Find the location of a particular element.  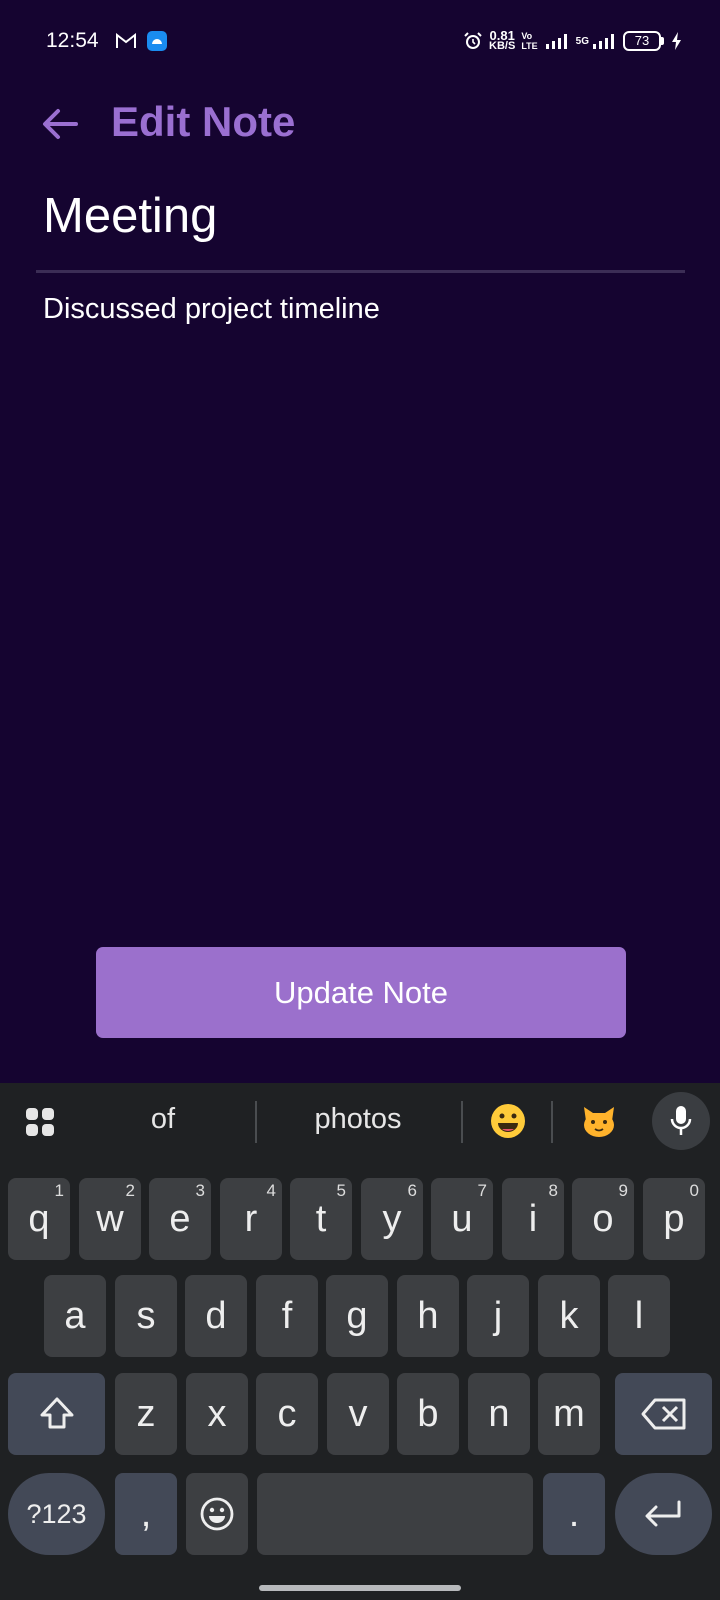

key-z: z is located at coordinates (146, 1414).